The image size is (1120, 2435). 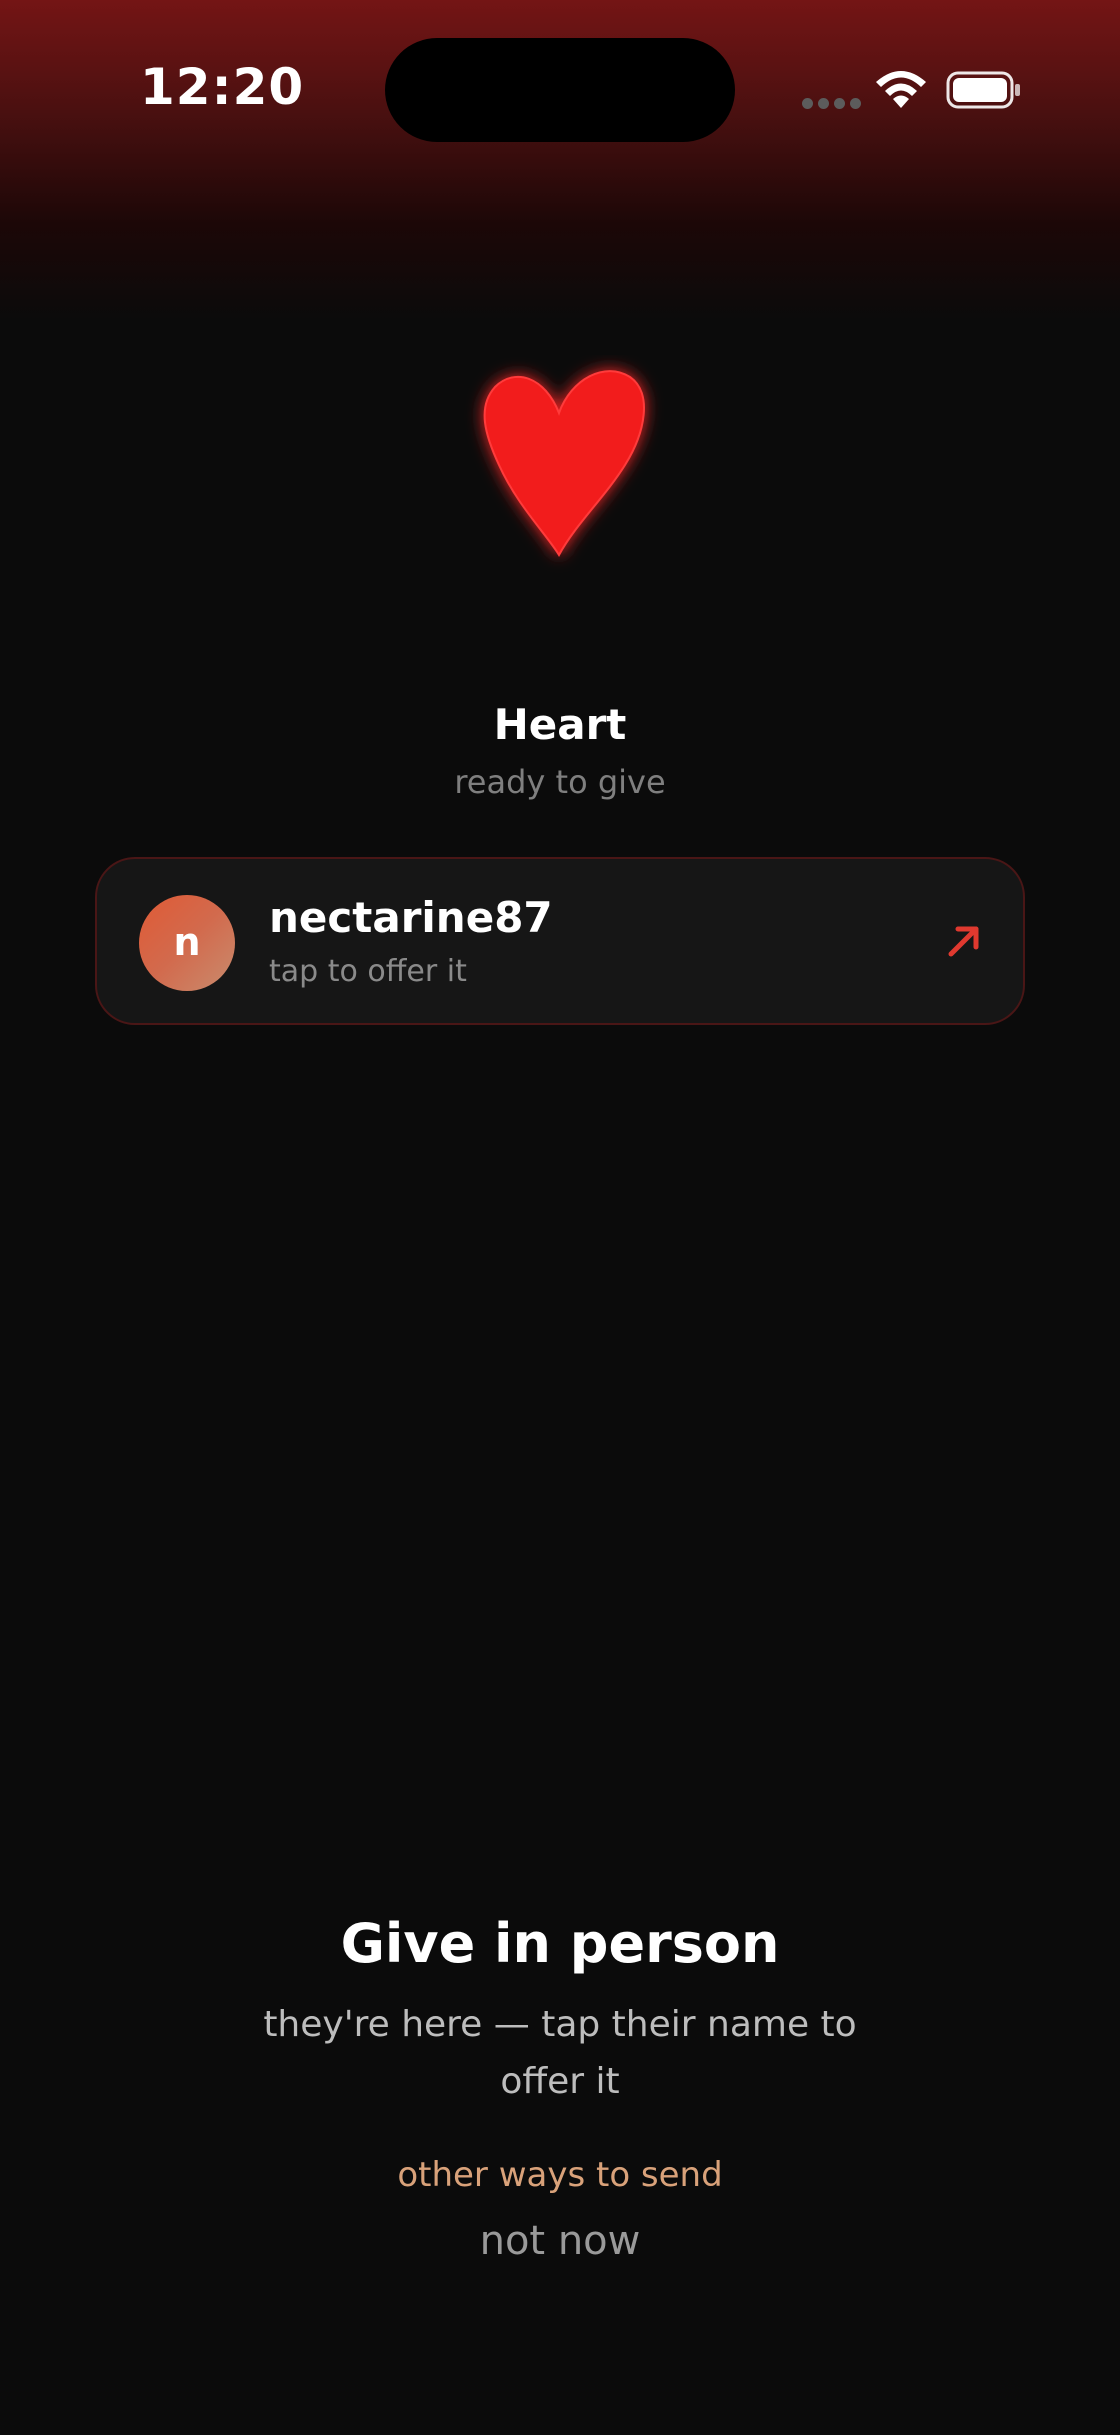 I want to click on other-ways-to-send-link: other ways to send, so click(x=560, y=2175).